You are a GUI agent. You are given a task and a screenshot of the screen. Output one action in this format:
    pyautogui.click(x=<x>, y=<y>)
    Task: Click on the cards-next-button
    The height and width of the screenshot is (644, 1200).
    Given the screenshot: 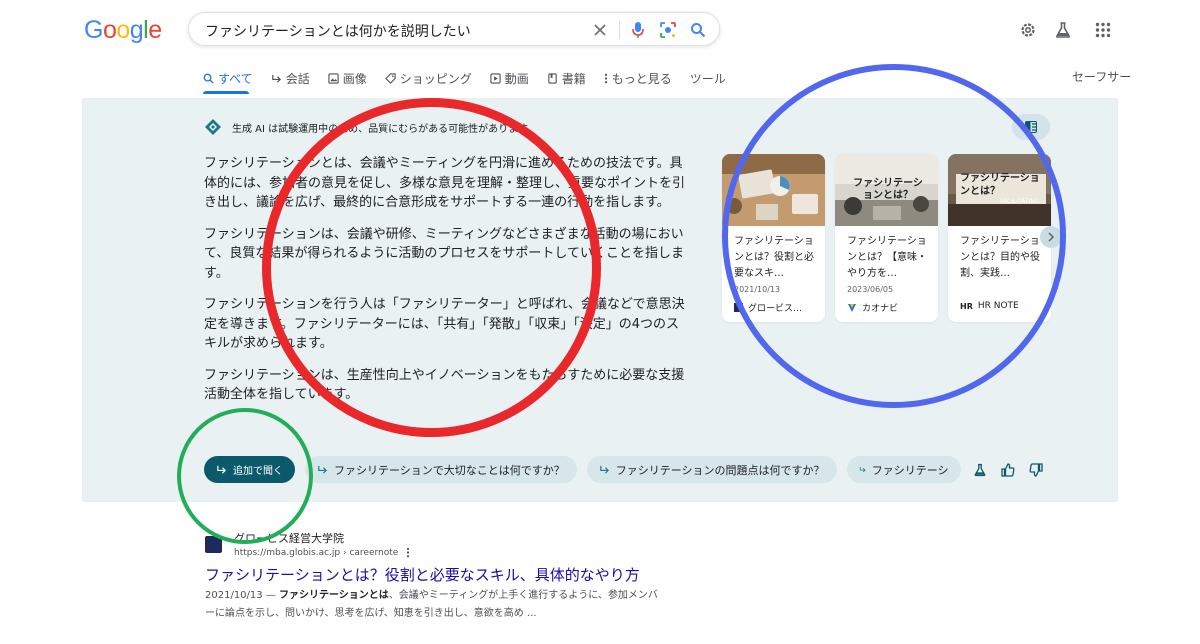 What is the action you would take?
    pyautogui.click(x=1051, y=237)
    